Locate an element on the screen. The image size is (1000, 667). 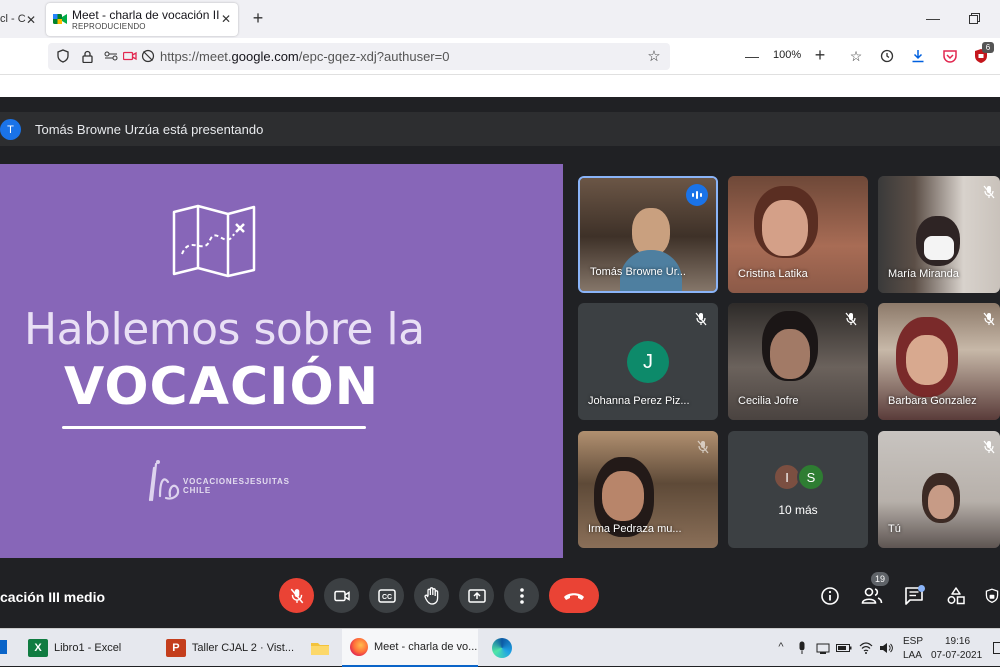
self-view-tile: Tú is located at coordinates (939, 489).